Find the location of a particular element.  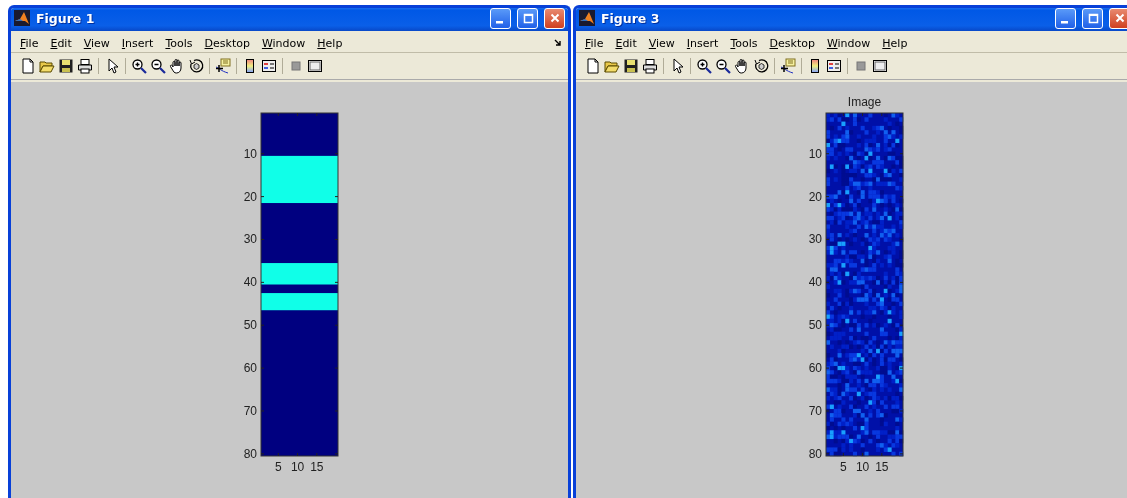

window-title: Figure 1 is located at coordinates (66, 18).